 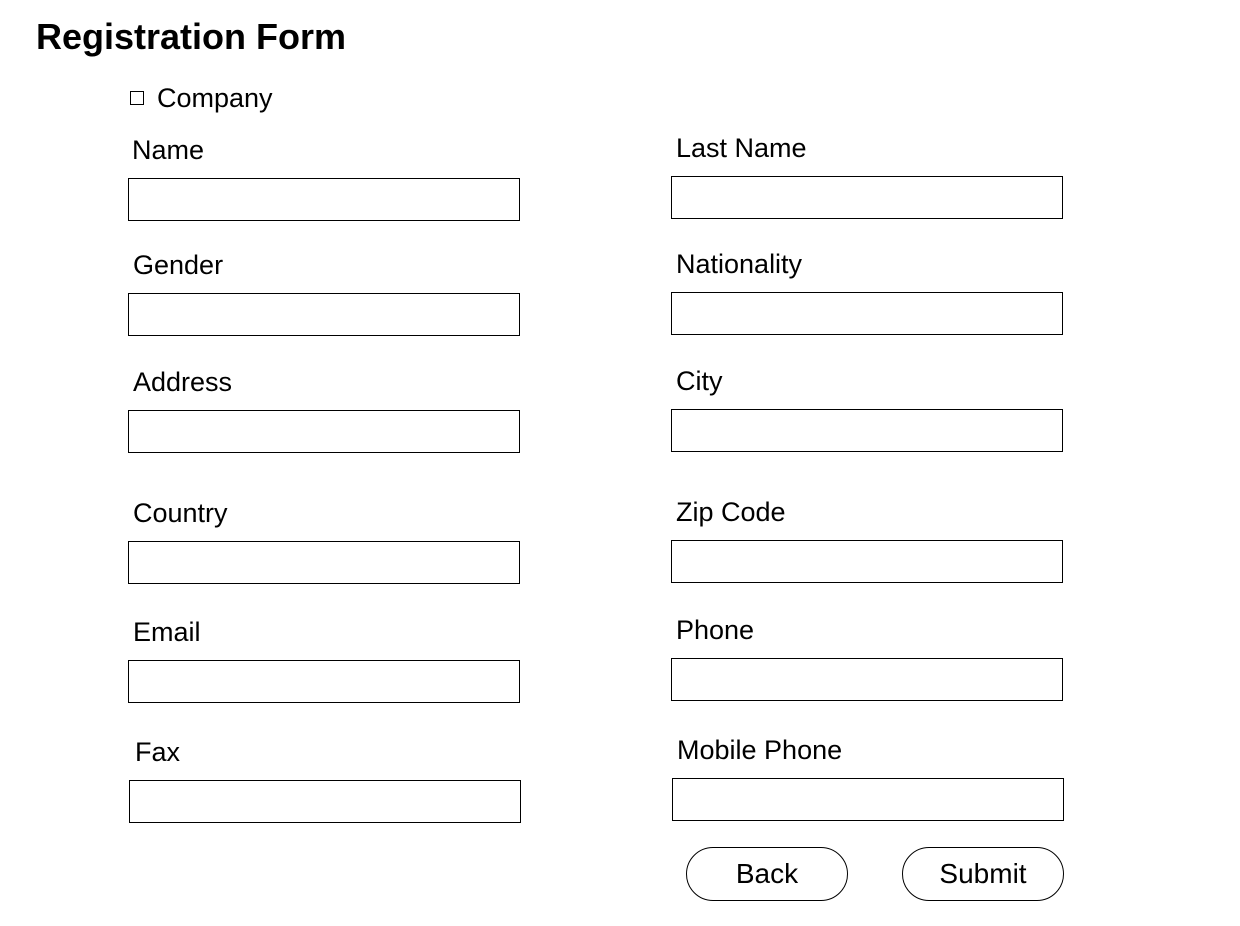 What do you see at coordinates (324, 431) in the screenshot?
I see `address-input` at bounding box center [324, 431].